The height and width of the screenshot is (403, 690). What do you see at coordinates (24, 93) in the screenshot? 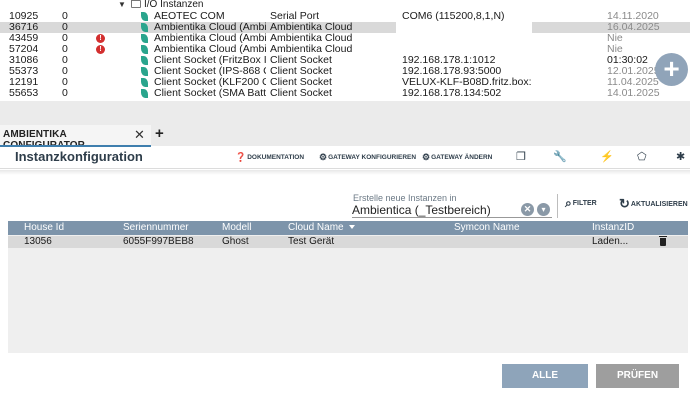
I see `object-id: 55653` at bounding box center [24, 93].